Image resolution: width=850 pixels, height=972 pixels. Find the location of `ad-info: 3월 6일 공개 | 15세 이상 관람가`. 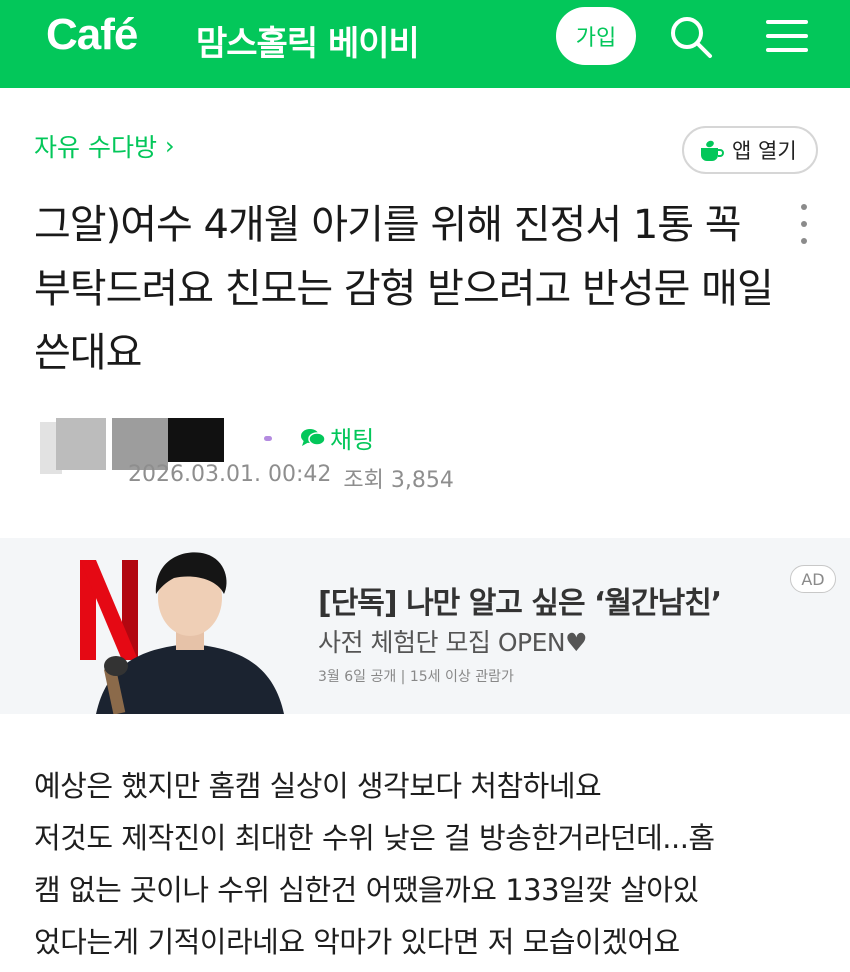

ad-info: 3월 6일 공개 | 15세 이상 관람가 is located at coordinates (416, 677).